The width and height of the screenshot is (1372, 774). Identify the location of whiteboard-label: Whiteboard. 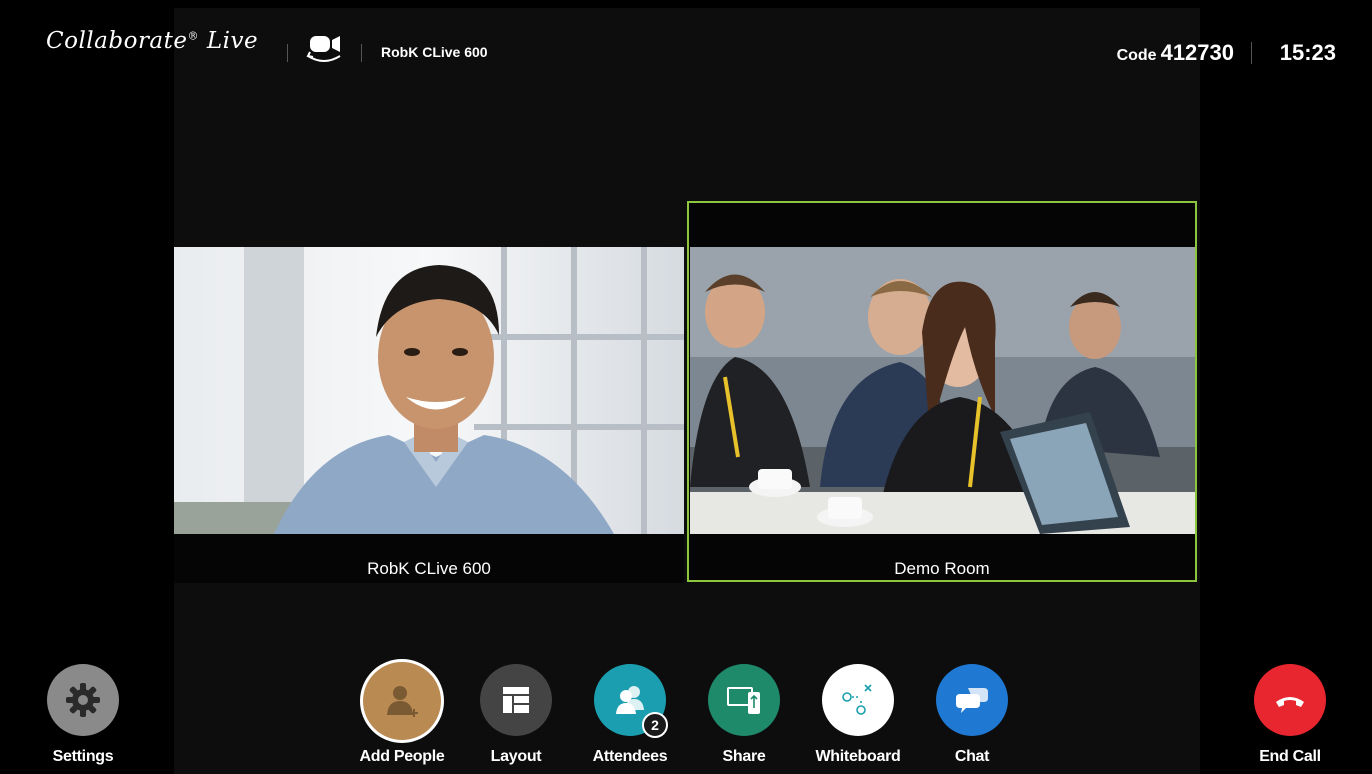
(858, 756).